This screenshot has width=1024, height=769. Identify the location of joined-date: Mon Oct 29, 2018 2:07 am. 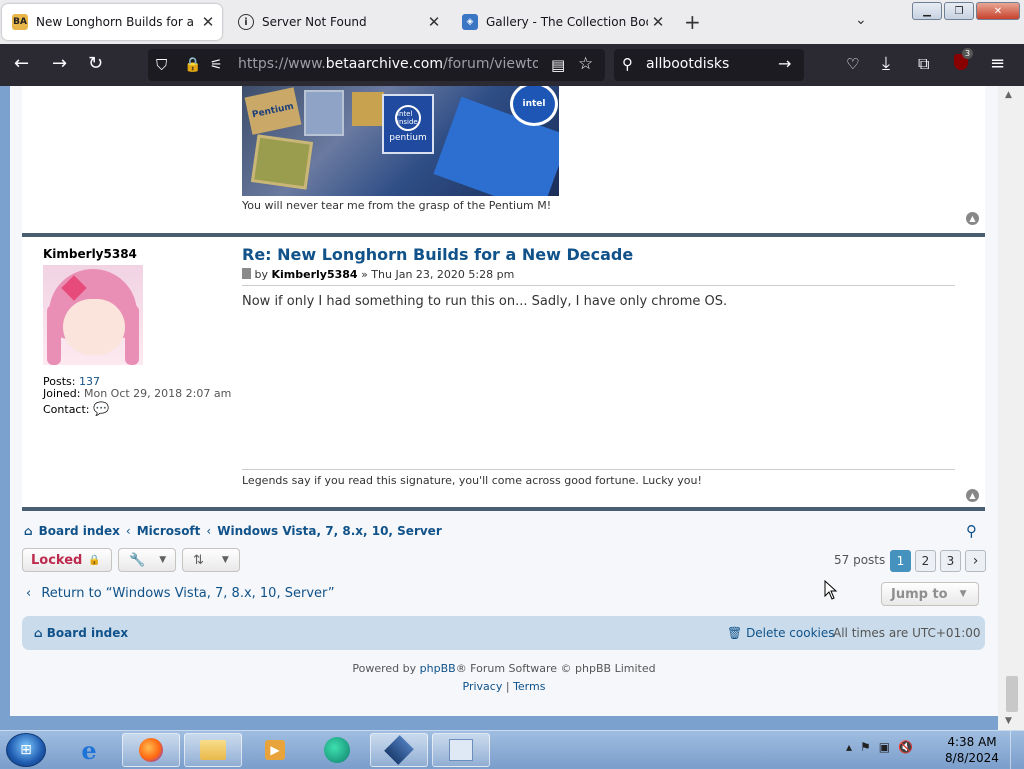
(157, 393).